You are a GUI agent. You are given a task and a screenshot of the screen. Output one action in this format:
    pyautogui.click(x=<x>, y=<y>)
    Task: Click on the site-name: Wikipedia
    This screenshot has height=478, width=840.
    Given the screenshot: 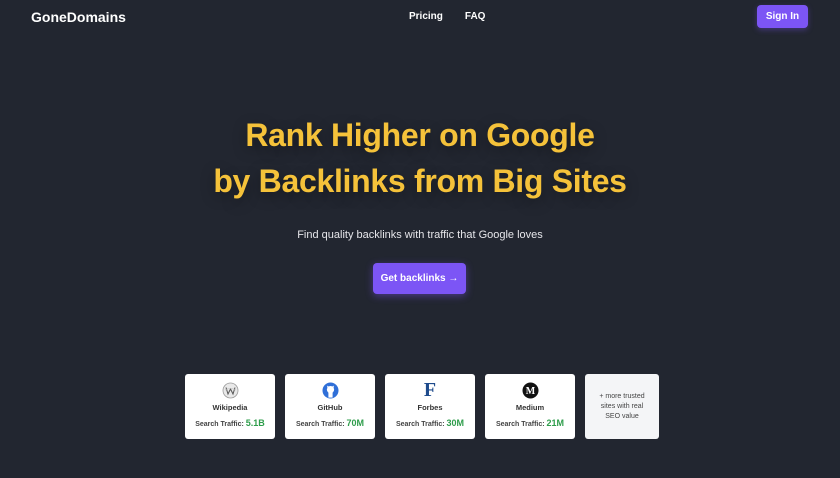 What is the action you would take?
    pyautogui.click(x=230, y=407)
    